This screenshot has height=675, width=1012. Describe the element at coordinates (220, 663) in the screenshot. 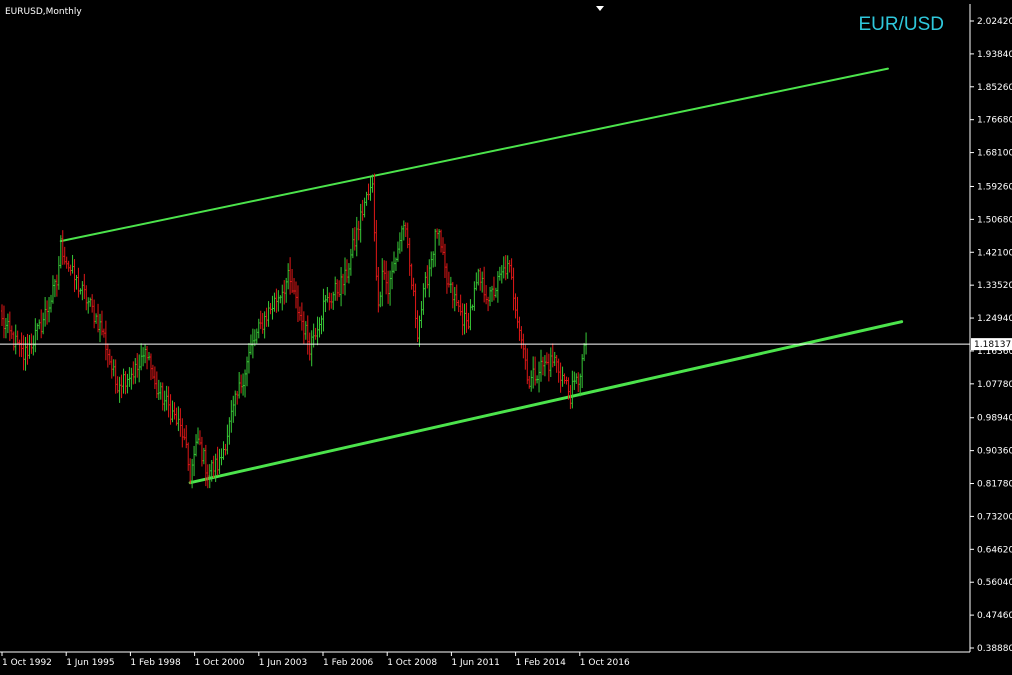

I see `time-tick-label: 1 Oct 2000` at that location.